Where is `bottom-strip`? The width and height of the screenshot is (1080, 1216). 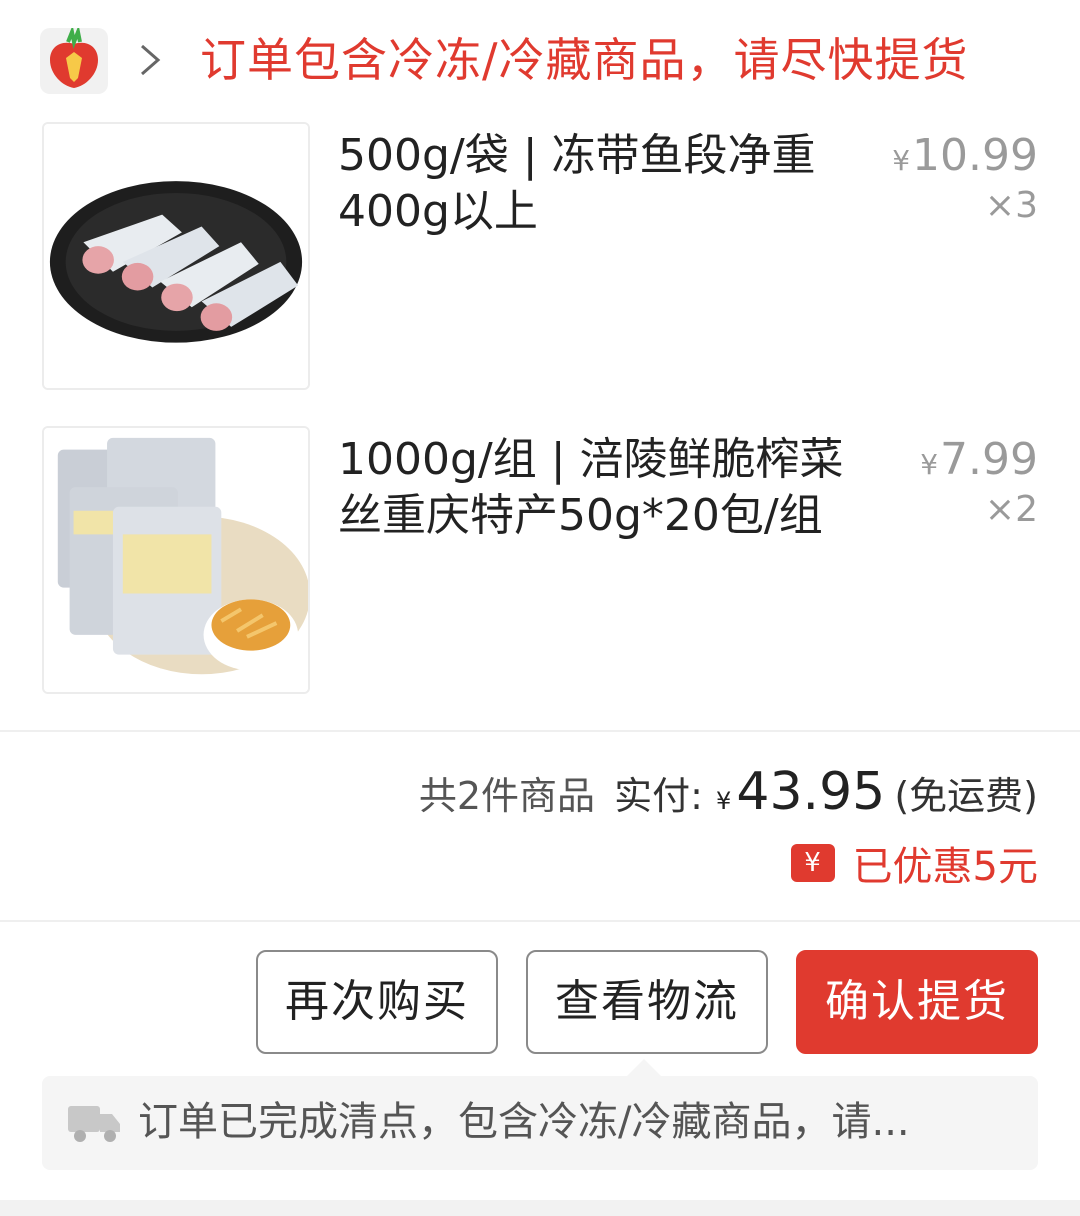
bottom-strip is located at coordinates (540, 1208).